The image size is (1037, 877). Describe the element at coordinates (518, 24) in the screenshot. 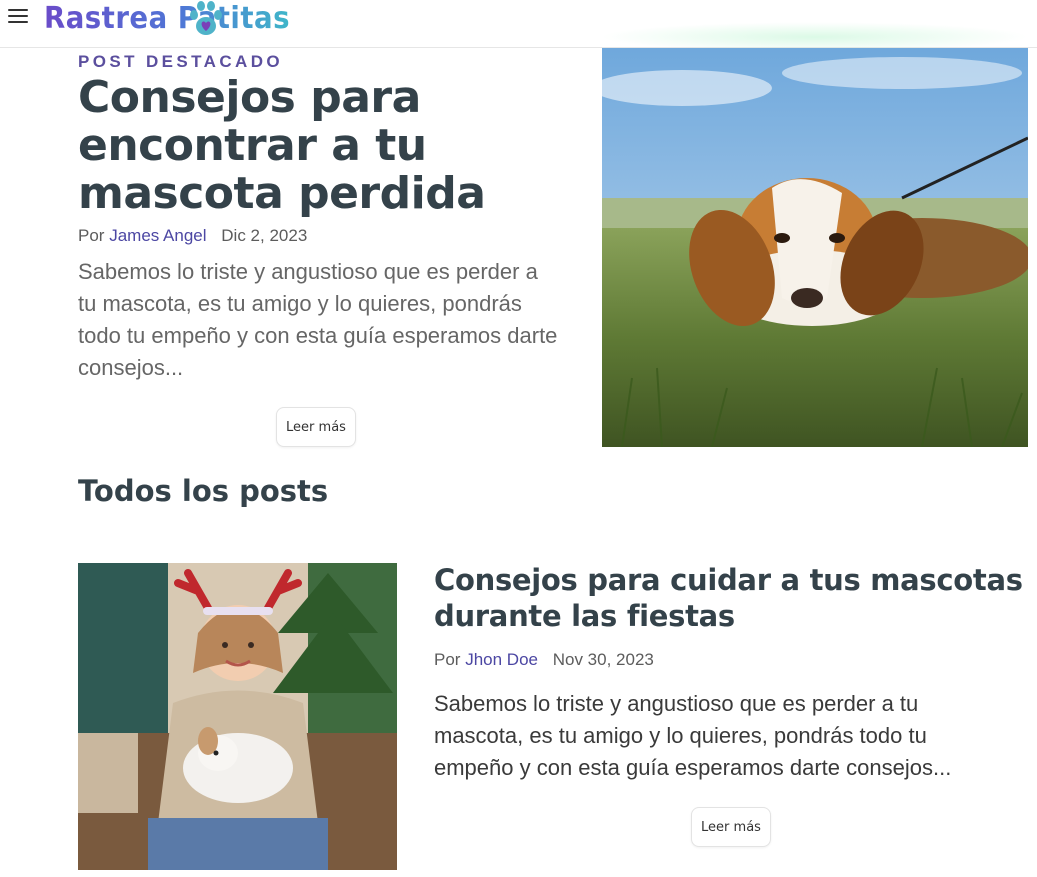

I see `site-header: Rastrea Patitas` at that location.